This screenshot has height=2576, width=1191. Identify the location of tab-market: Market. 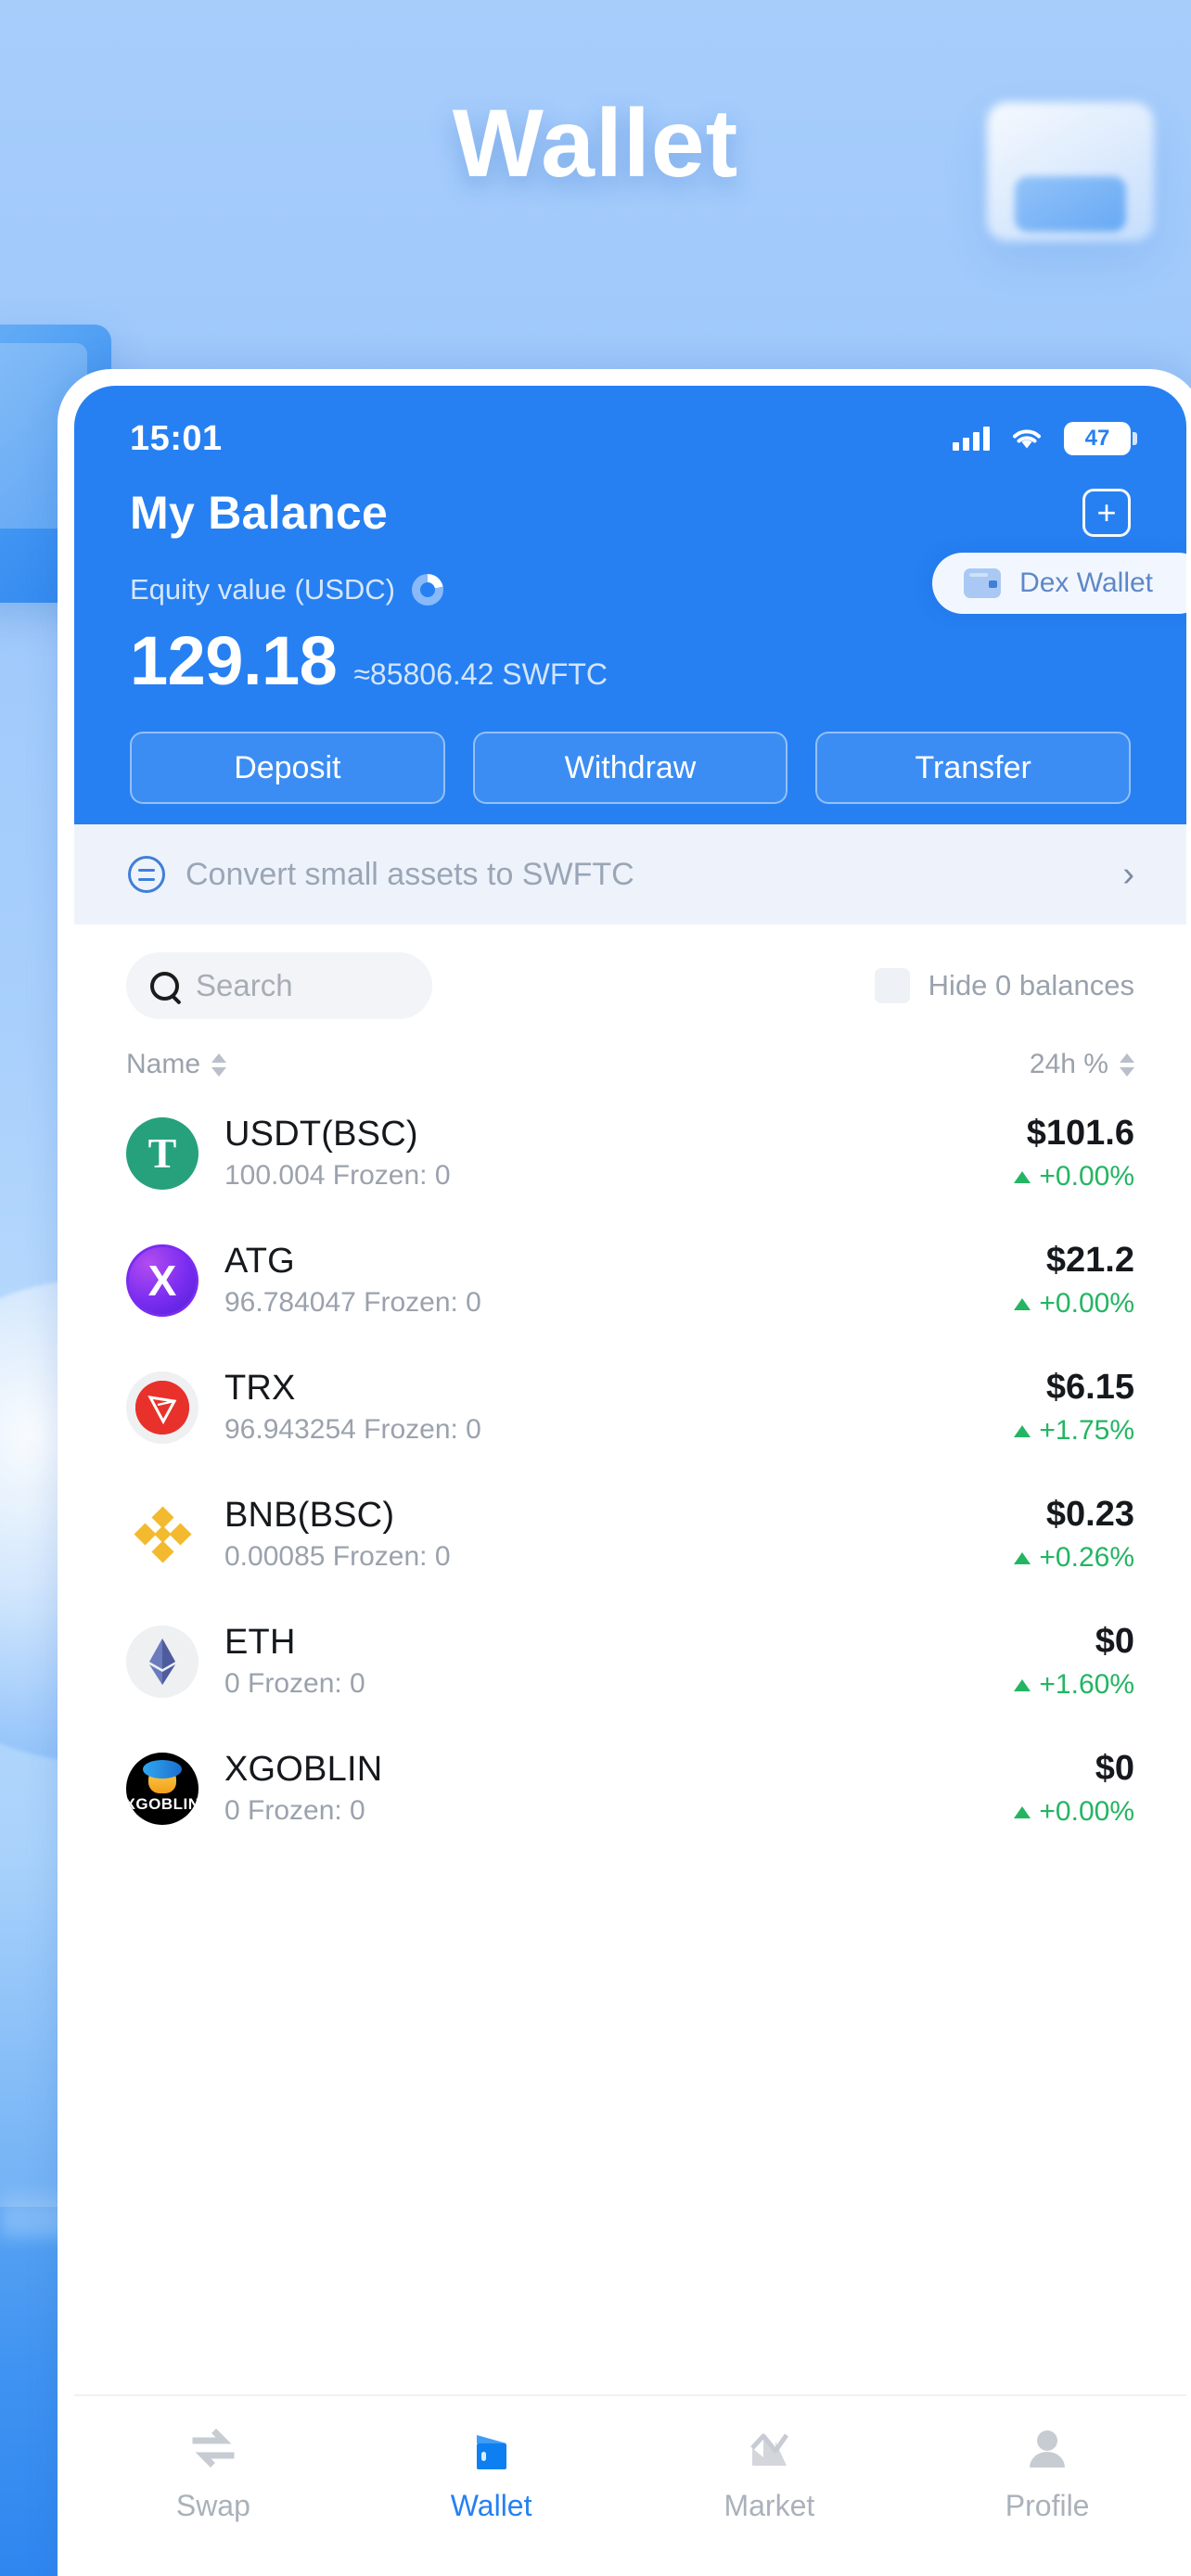
(770, 2473).